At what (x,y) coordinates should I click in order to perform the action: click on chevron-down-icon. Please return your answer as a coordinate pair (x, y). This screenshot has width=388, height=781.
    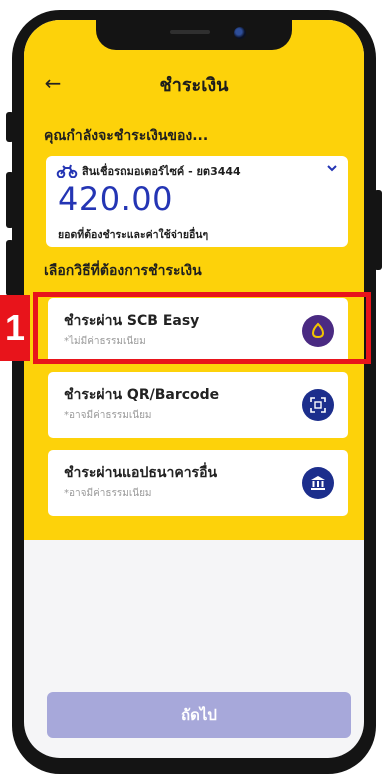
    Looking at the image, I should click on (332, 168).